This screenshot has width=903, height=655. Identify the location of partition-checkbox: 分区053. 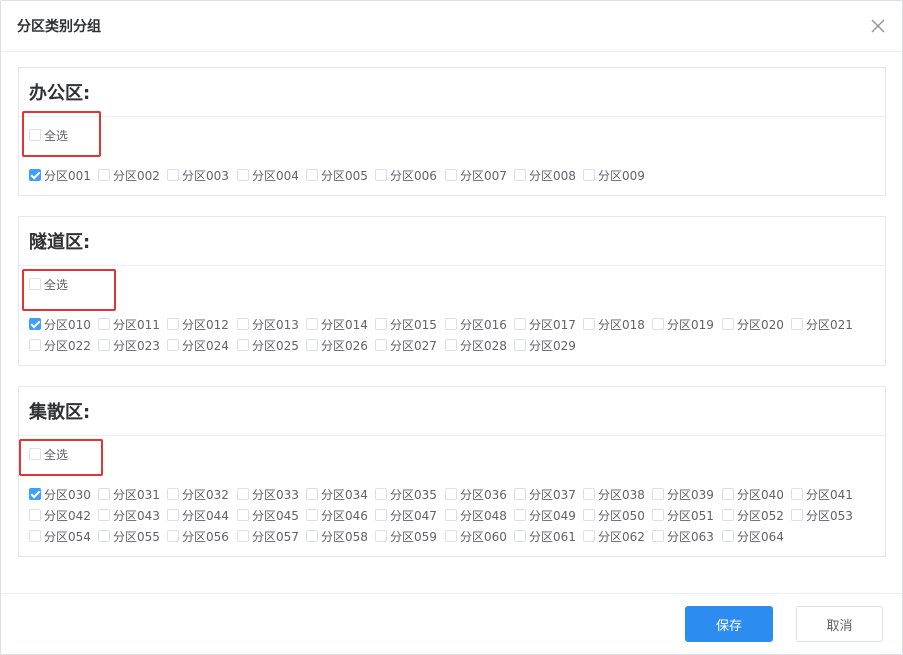
(822, 515).